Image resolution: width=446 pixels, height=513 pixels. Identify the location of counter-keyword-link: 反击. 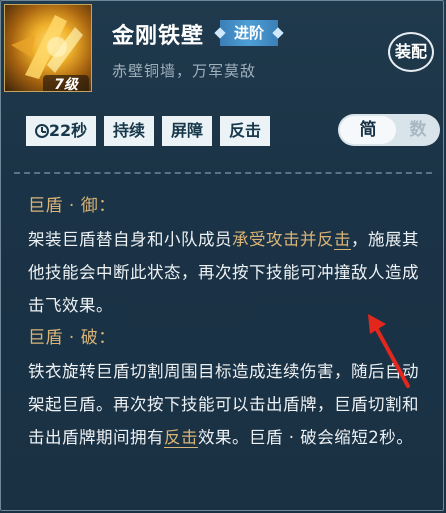
(181, 437).